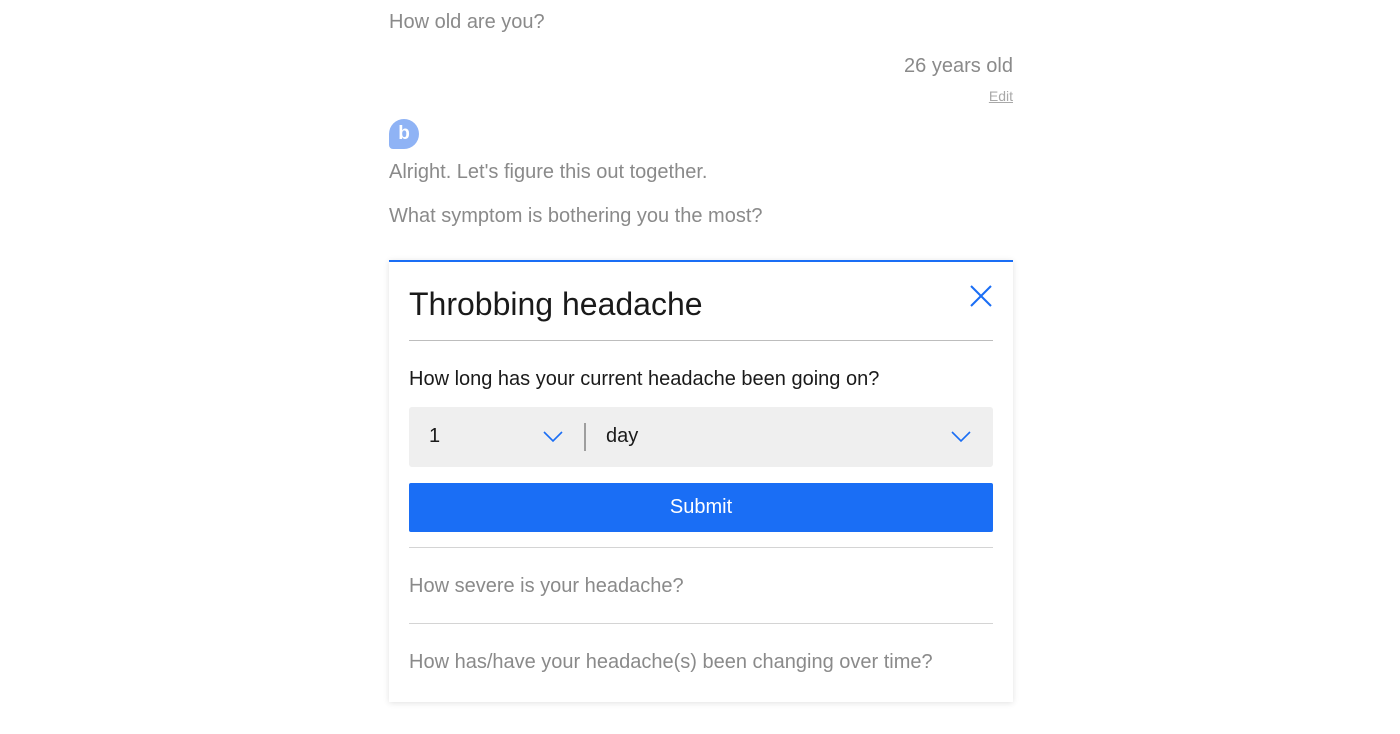 Image resolution: width=1400 pixels, height=734 pixels. I want to click on bot-avatar: b, so click(404, 134).